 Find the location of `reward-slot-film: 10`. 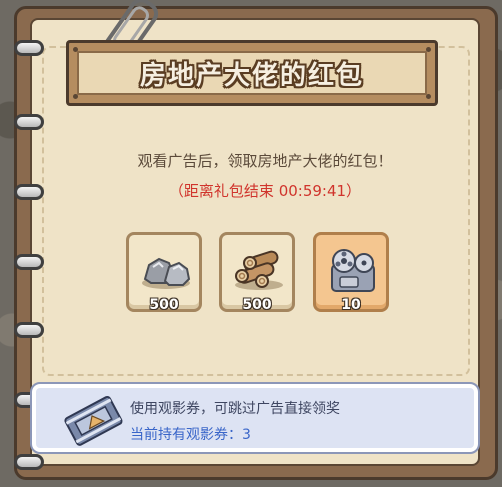

reward-slot-film: 10 is located at coordinates (351, 272).